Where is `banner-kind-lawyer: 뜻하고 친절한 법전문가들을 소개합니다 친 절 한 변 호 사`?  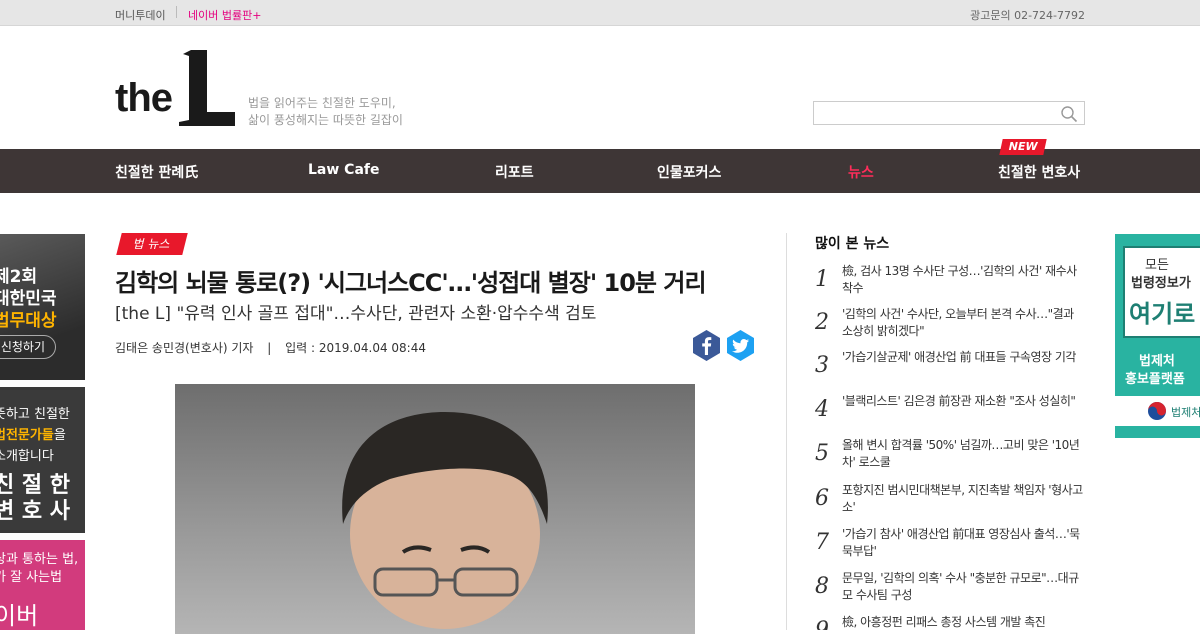 banner-kind-lawyer: 뜻하고 친절한 법전문가들을 소개합니다 친 절 한 변 호 사 is located at coordinates (42, 460).